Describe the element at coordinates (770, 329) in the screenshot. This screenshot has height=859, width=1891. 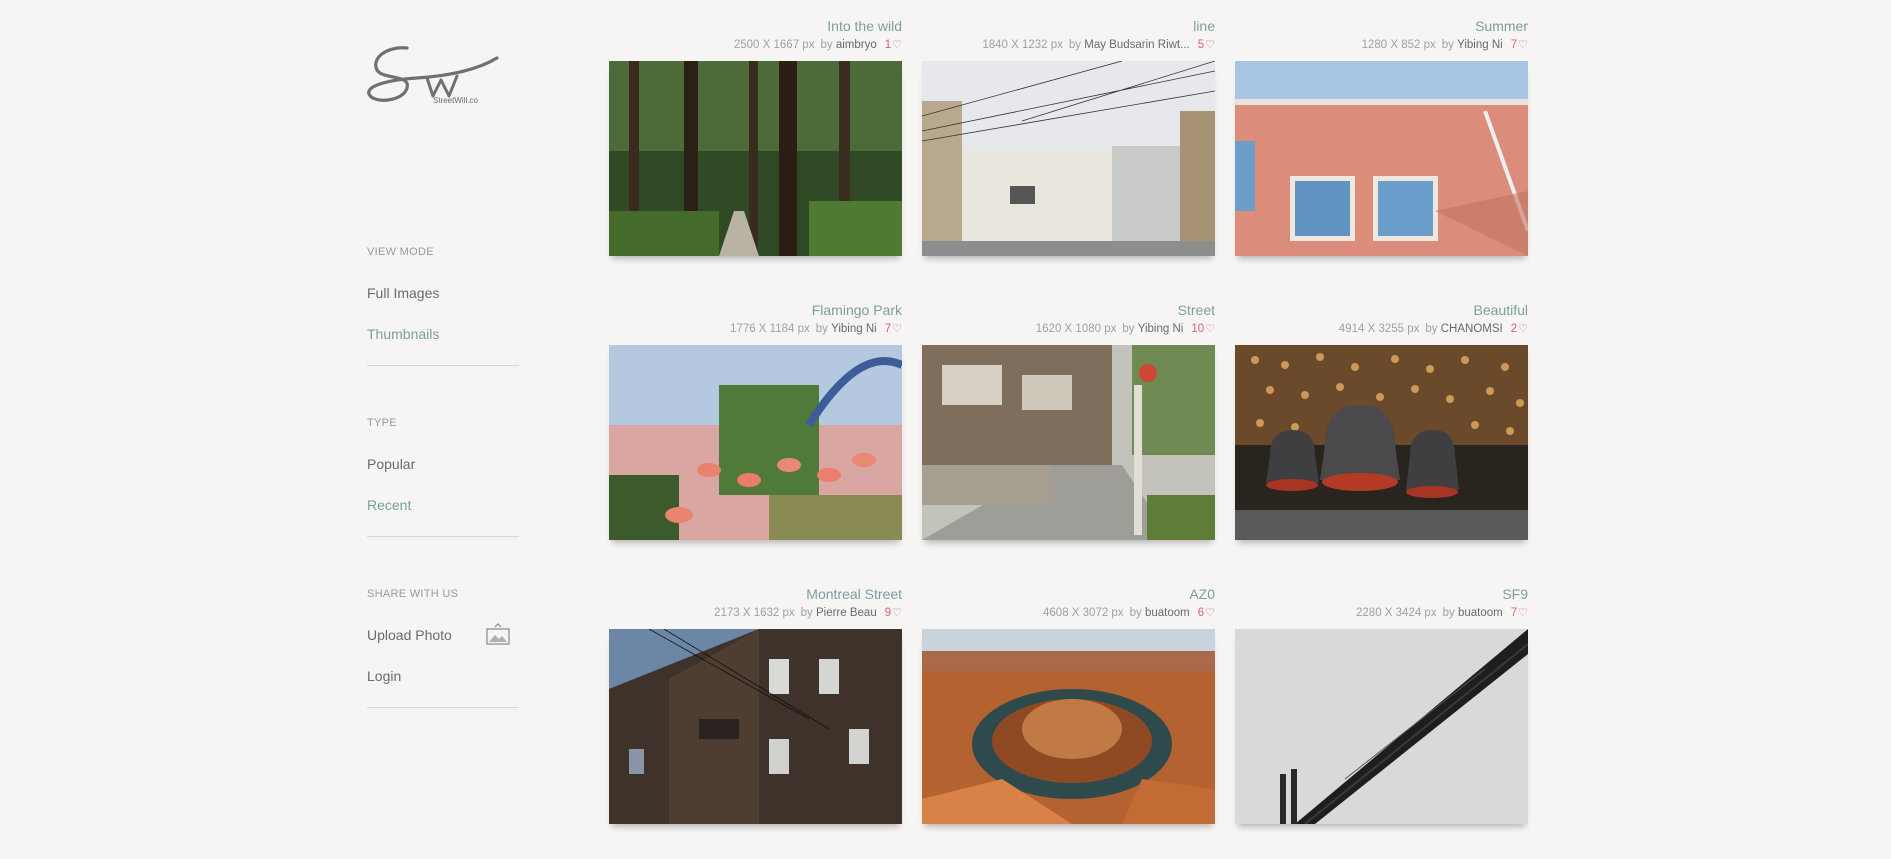
I see `photo-dimensions: 1776 X 1184 px` at that location.